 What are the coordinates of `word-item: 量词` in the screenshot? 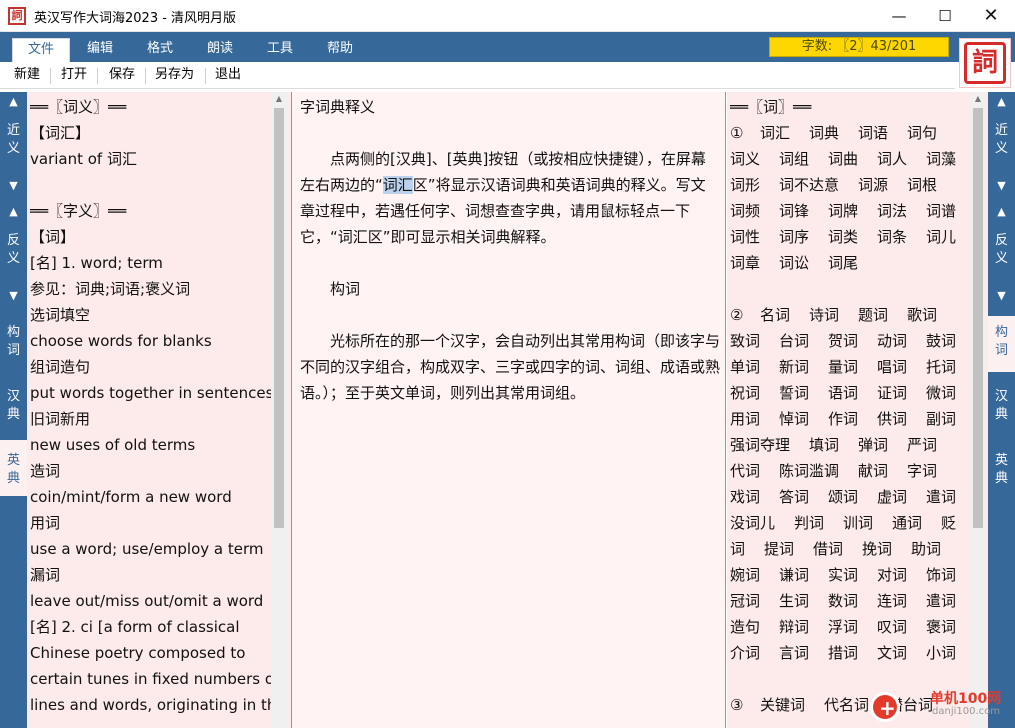 It's located at (843, 367).